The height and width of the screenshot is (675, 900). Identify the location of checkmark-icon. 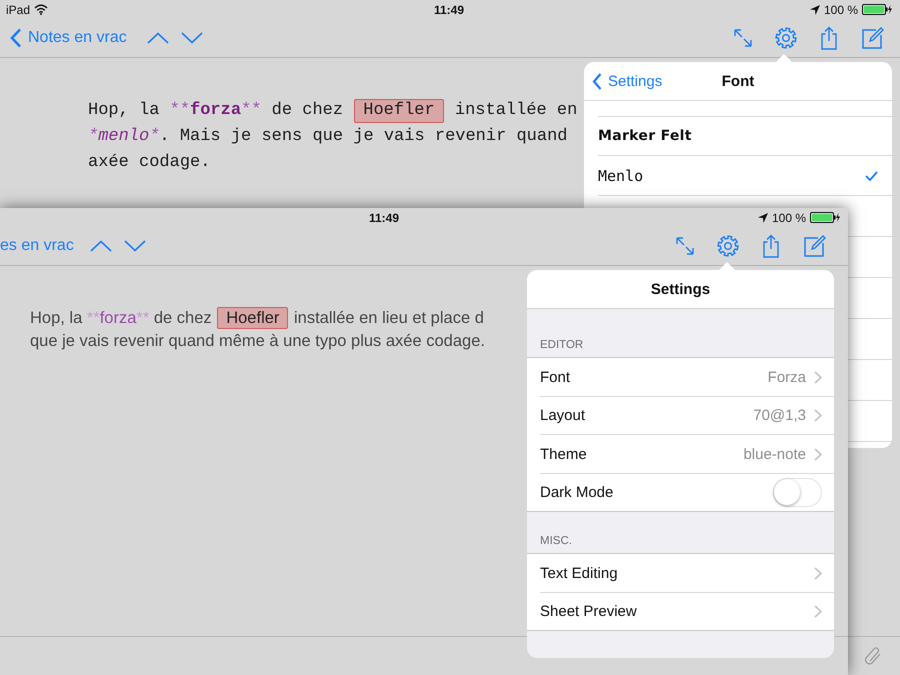
(871, 175).